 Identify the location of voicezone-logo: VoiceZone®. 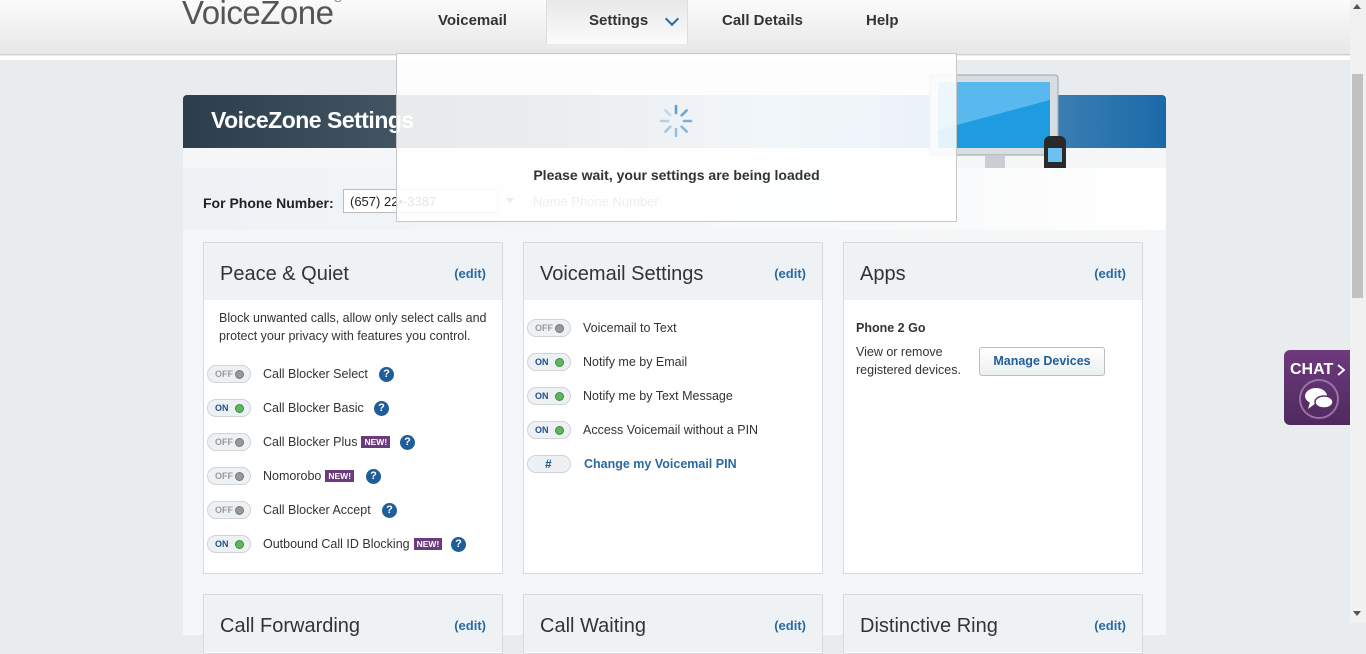
(262, 16).